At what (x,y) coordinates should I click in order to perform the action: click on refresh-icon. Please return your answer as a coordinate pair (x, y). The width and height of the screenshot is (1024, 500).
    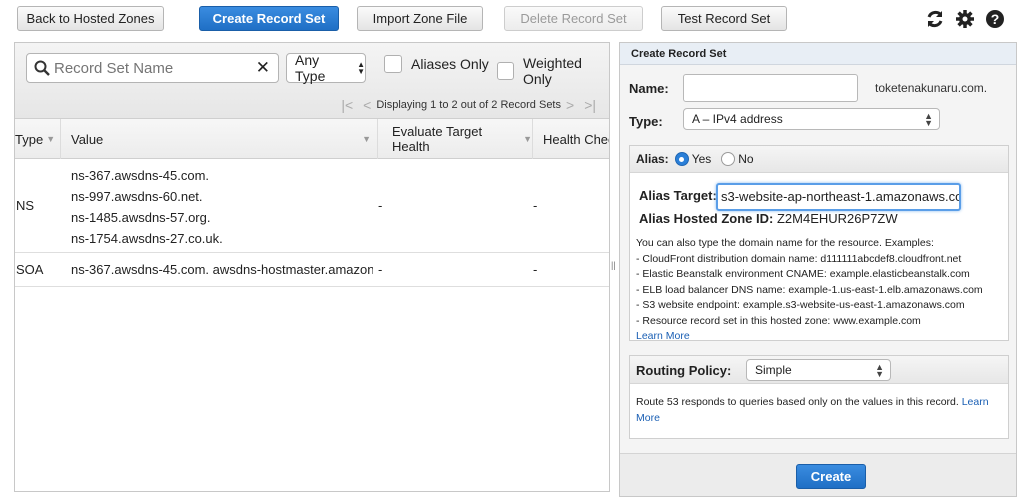
    Looking at the image, I should click on (935, 19).